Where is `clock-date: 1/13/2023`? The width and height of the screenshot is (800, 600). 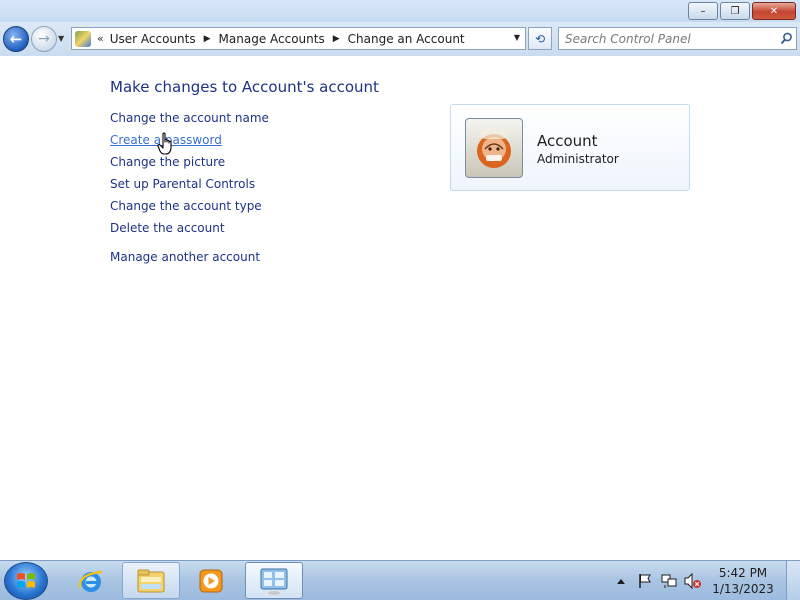
clock-date: 1/13/2023 is located at coordinates (743, 589).